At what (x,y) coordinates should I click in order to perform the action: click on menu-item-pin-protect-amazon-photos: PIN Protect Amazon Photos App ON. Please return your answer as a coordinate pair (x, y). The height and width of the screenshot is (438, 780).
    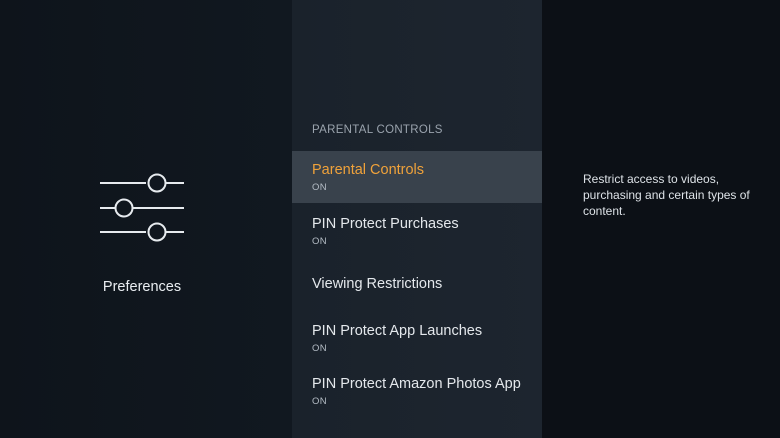
    Looking at the image, I should click on (417, 390).